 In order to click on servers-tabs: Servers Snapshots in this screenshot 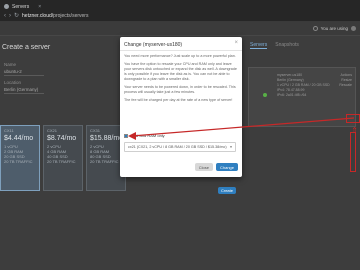, I will do `click(303, 45)`.